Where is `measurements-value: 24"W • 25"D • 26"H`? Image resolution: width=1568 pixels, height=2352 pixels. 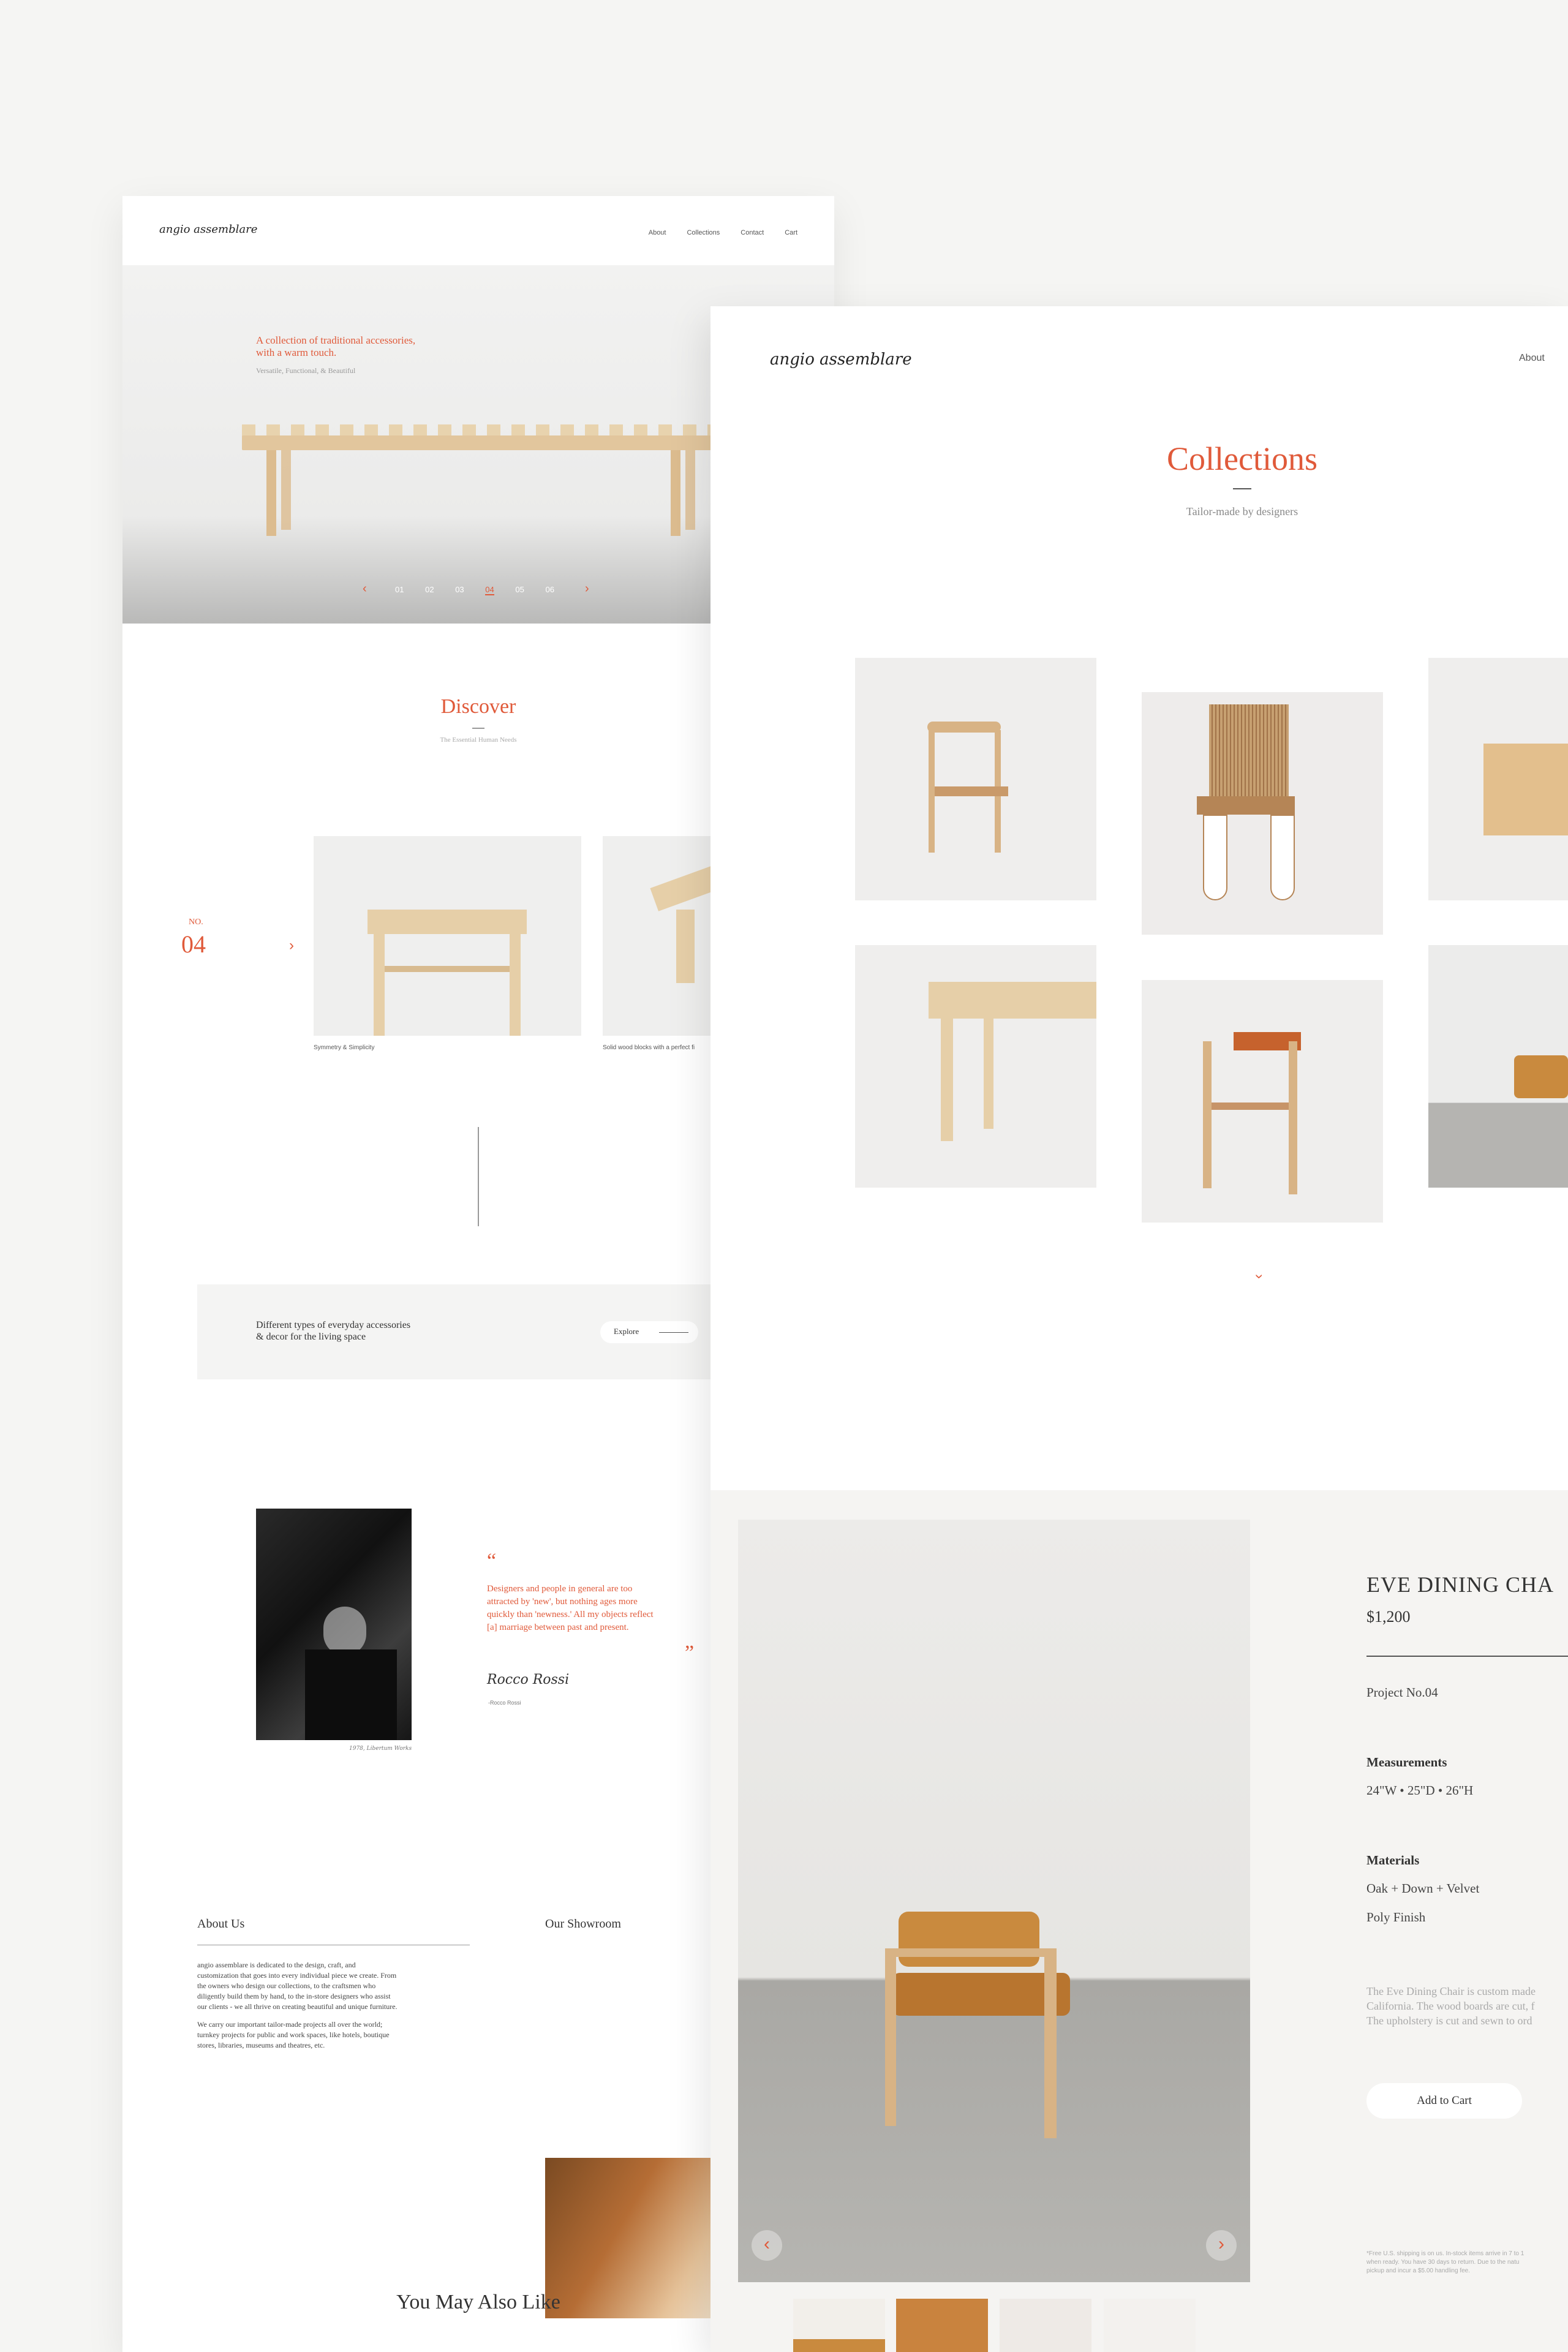
measurements-value: 24"W • 25"D • 26"H is located at coordinates (1420, 1791).